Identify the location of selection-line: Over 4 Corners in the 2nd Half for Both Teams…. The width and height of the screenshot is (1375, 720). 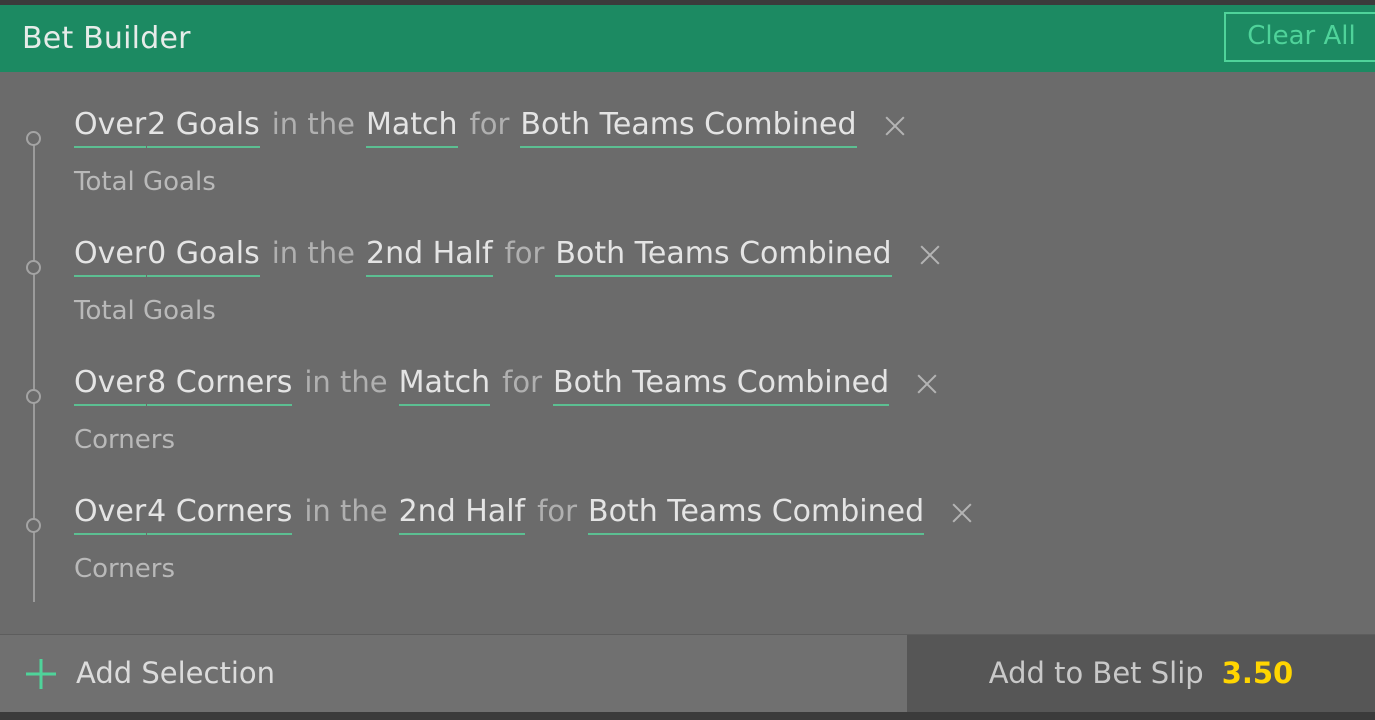
(724, 517).